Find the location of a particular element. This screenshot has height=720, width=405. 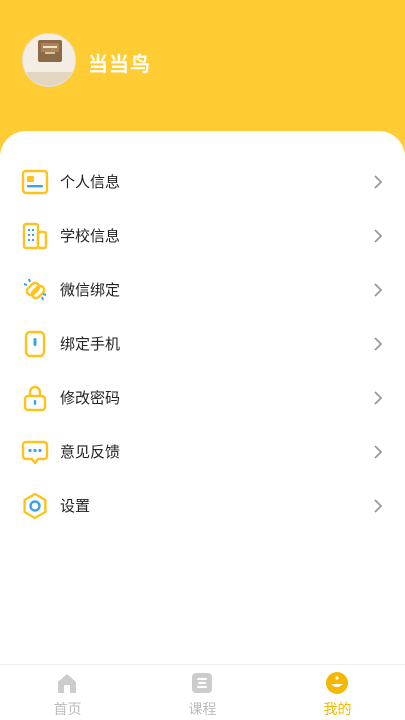

menu-item-label: 学校信息 is located at coordinates (90, 236).